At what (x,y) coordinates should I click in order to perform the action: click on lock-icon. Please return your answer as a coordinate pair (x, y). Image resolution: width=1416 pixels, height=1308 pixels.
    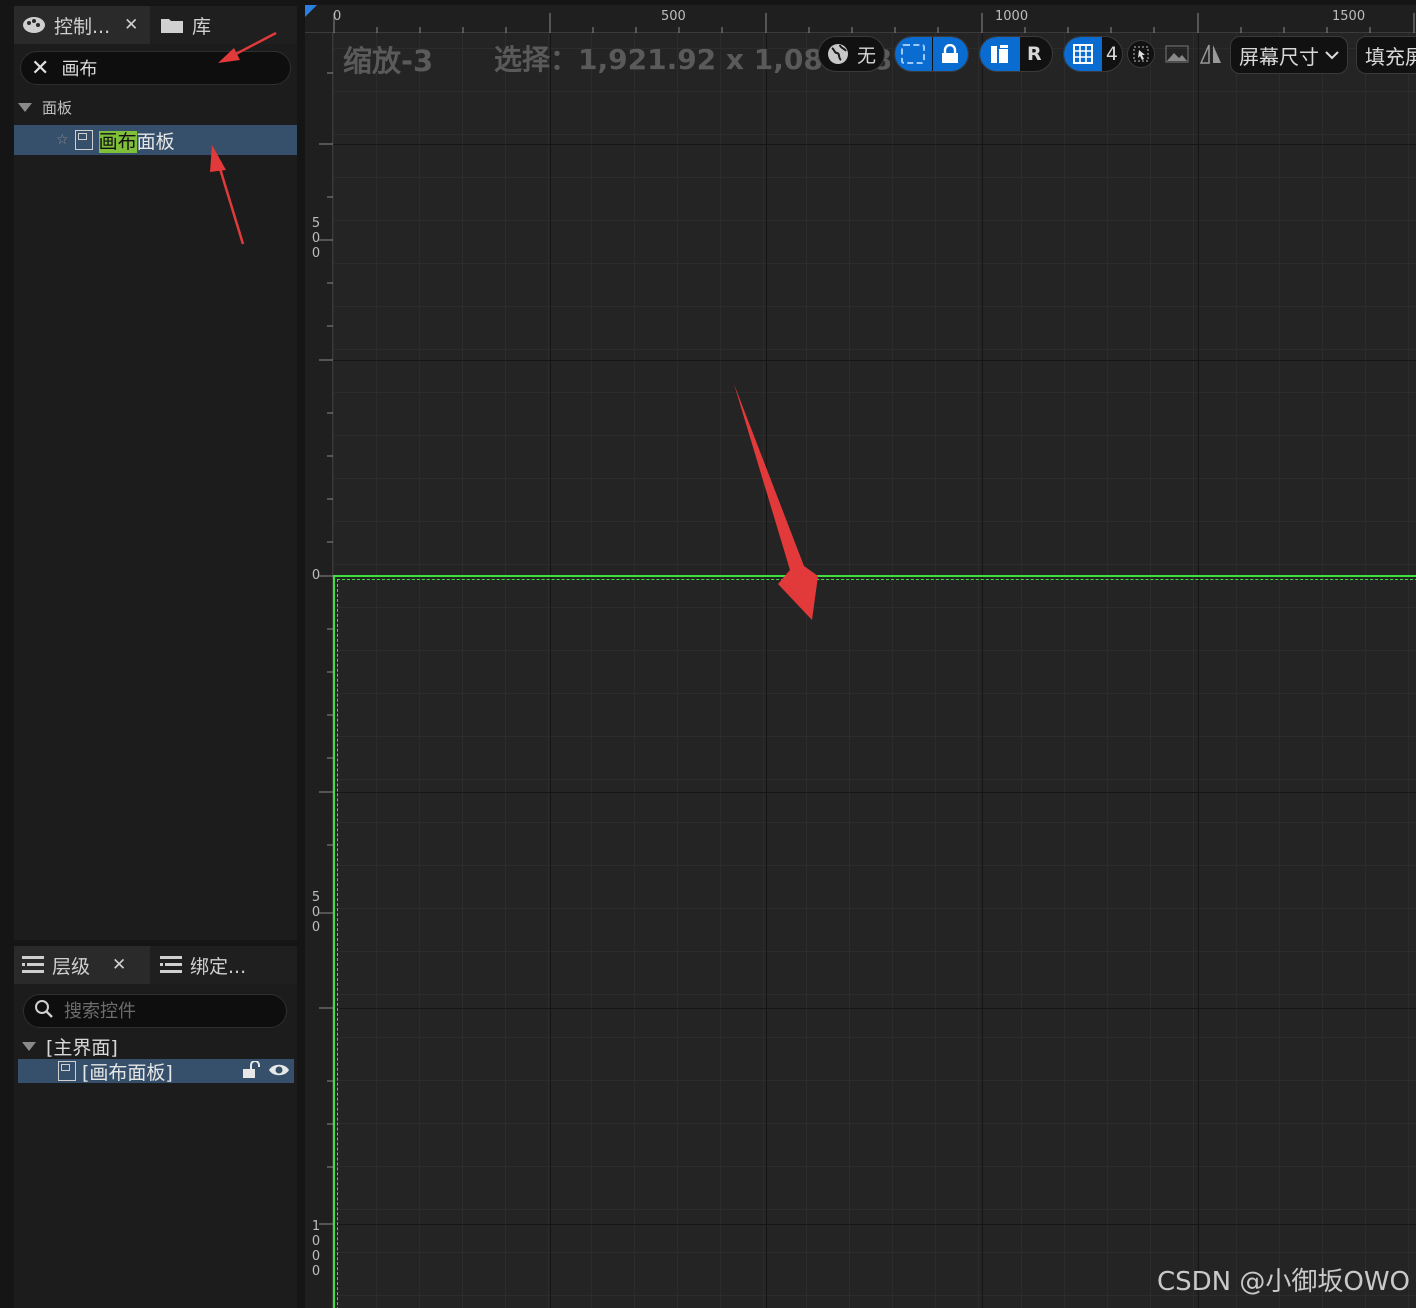
    Looking at the image, I should click on (949, 54).